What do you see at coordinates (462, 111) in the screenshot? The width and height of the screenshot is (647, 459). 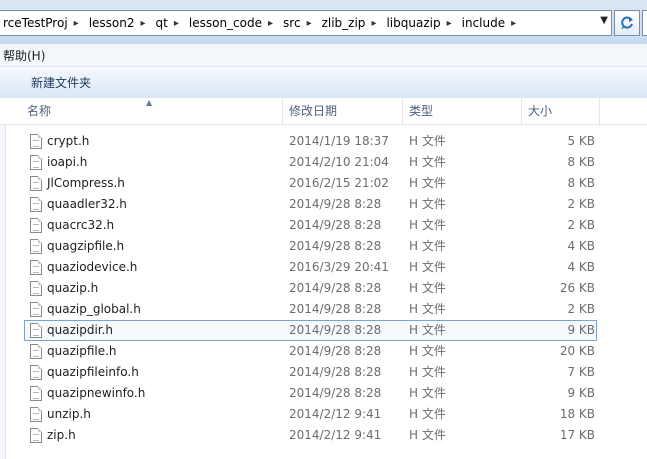 I see `column-header-type: 类型` at bounding box center [462, 111].